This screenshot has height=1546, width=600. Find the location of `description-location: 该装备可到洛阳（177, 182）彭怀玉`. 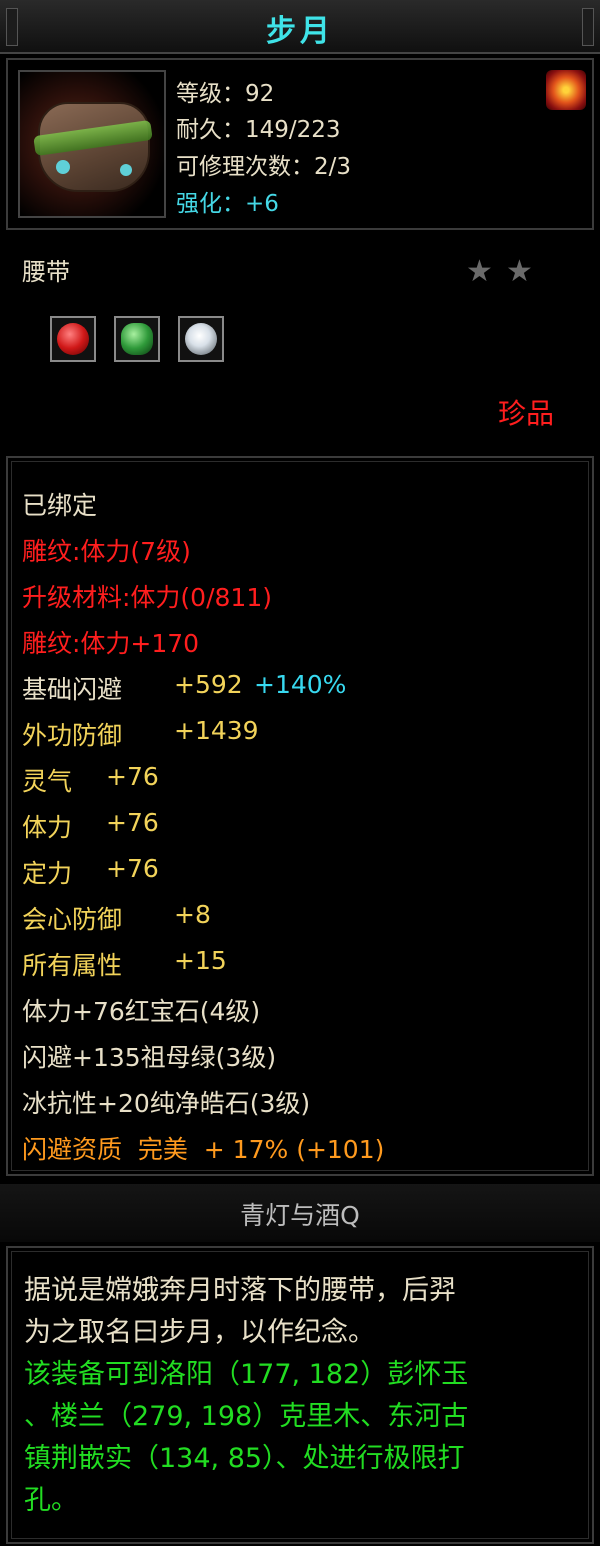

description-location: 该装备可到洛阳（177, 182）彭怀玉 is located at coordinates (246, 1374).